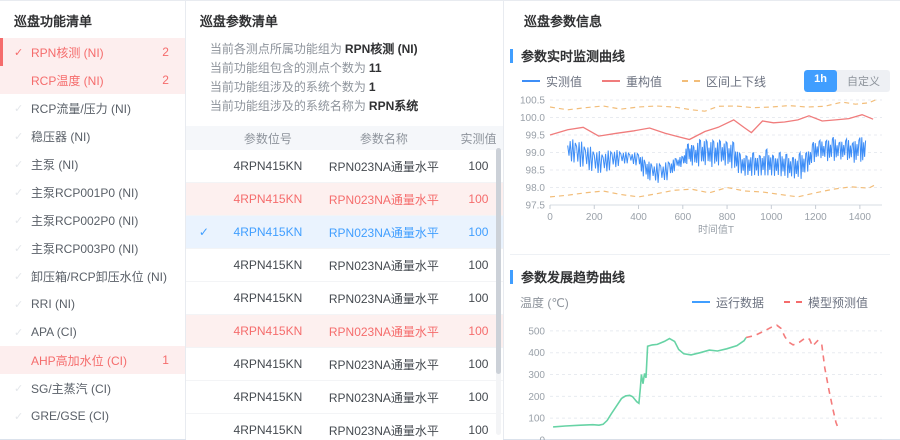 The width and height of the screenshot is (900, 440). What do you see at coordinates (92, 304) in the screenshot?
I see `function-list-item: ✓ RRI (NI)` at bounding box center [92, 304].